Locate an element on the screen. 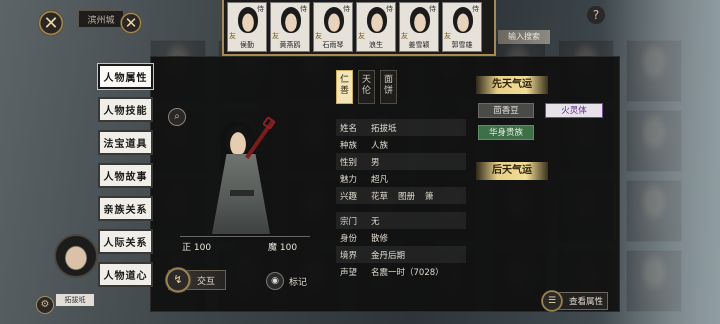 Image resolution: width=720 pixels, height=324 pixels. top-portrait-strip: 侍友侯勤侍友黄燕鸥侍友石雨琴侍友浪生侍友姜雪颖侍友郭雪雄 is located at coordinates (359, 28).